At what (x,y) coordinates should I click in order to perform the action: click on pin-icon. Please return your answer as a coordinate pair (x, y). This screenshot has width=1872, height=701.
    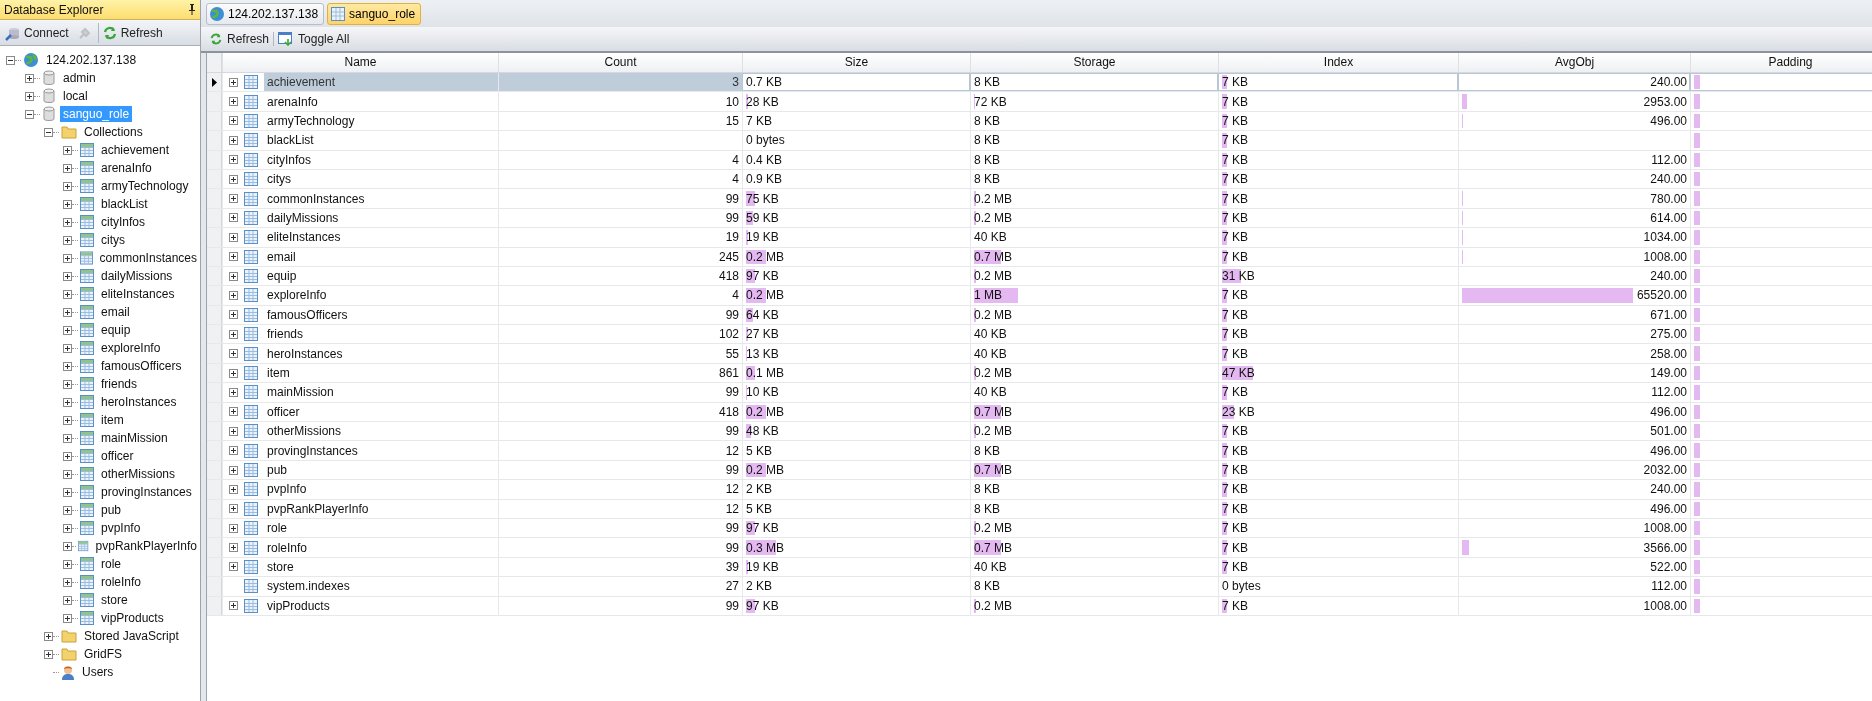
    Looking at the image, I should click on (192, 9).